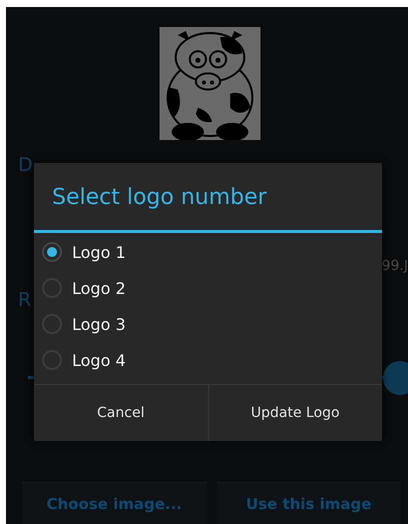  Describe the element at coordinates (208, 288) in the screenshot. I see `radio-option: Logo 2` at that location.